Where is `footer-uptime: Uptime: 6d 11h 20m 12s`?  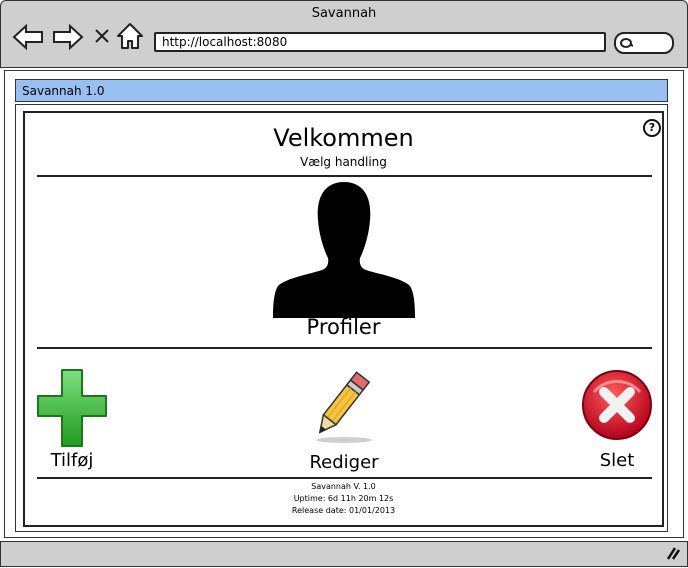 footer-uptime: Uptime: 6d 11h 20m 12s is located at coordinates (343, 498).